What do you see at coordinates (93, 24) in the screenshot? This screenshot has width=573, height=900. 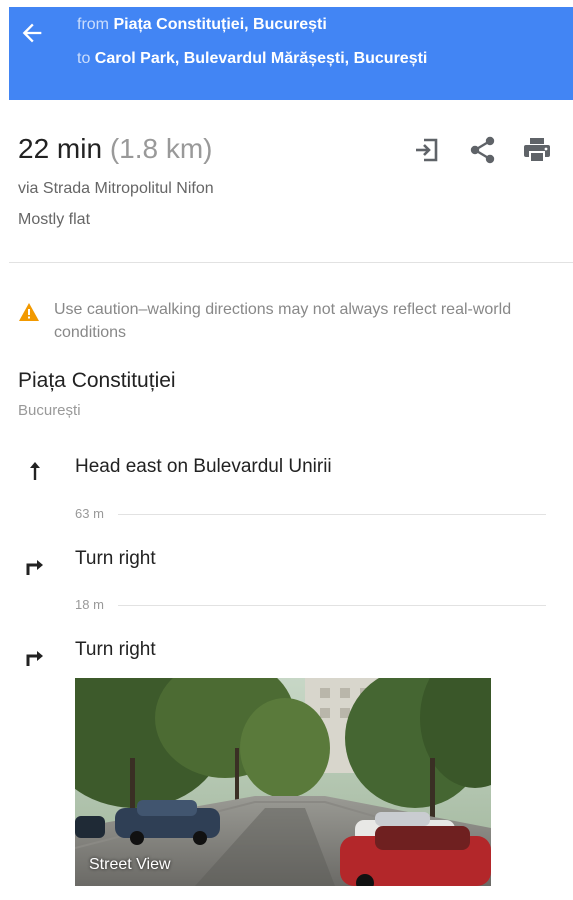 I see `from-prefix: from` at bounding box center [93, 24].